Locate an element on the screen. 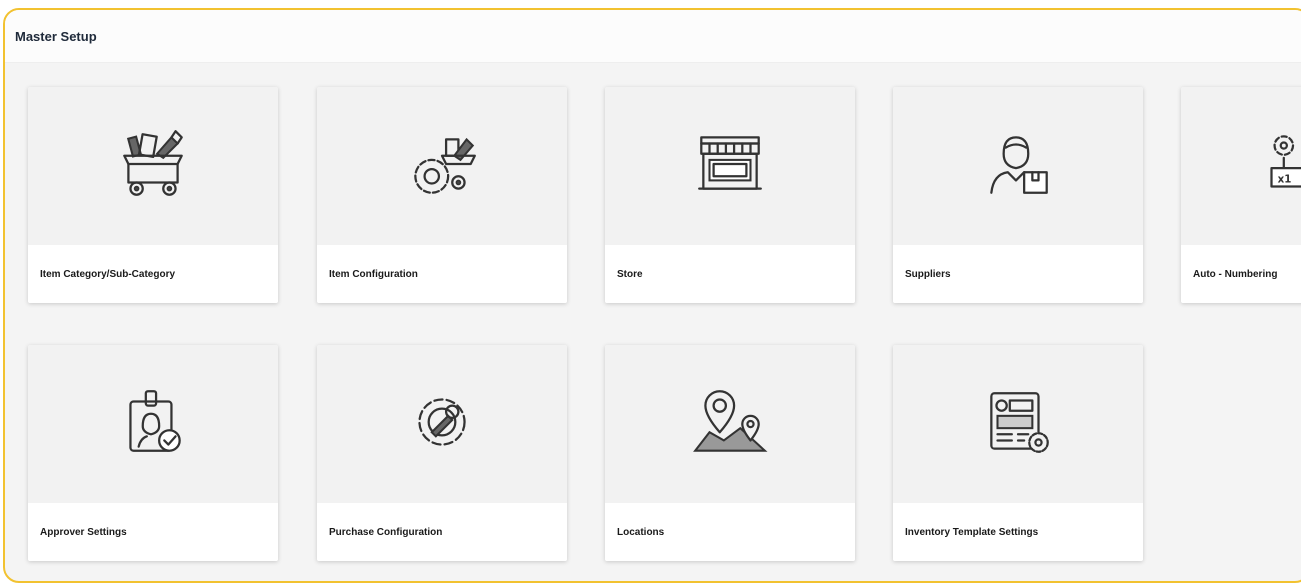 The image size is (1301, 583). card-label: Approver Settings is located at coordinates (83, 532).